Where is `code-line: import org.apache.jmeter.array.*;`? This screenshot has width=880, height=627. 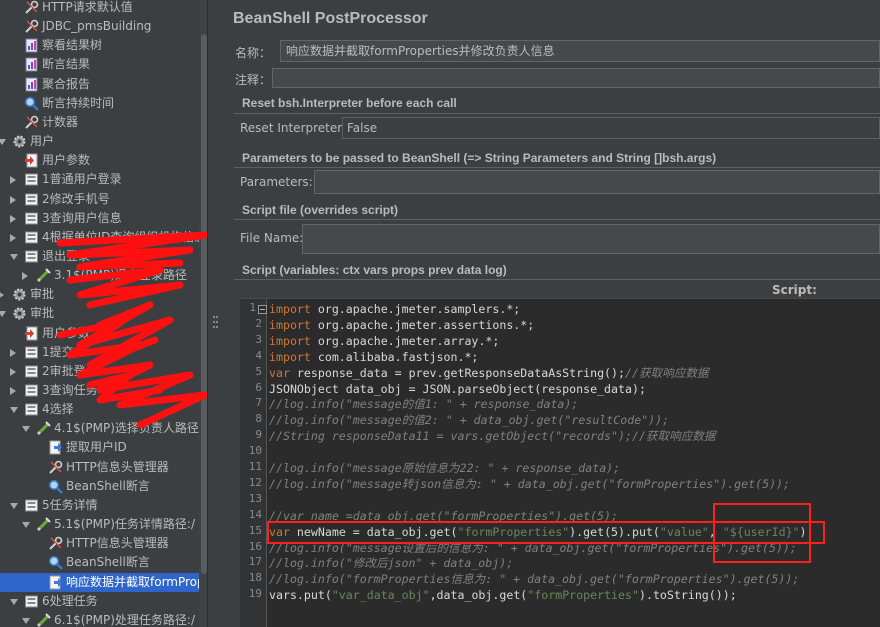 code-line: import org.apache.jmeter.array.*; is located at coordinates (384, 341).